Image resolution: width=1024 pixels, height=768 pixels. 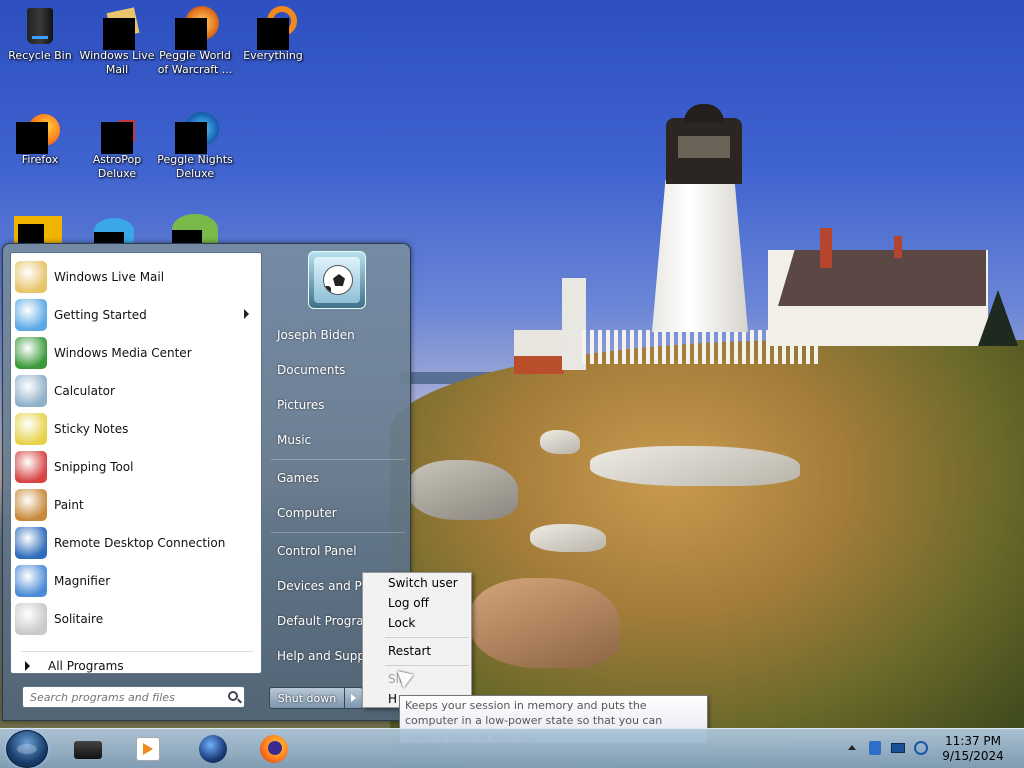 What do you see at coordinates (136, 505) in the screenshot?
I see `program-item-paint: Paint` at bounding box center [136, 505].